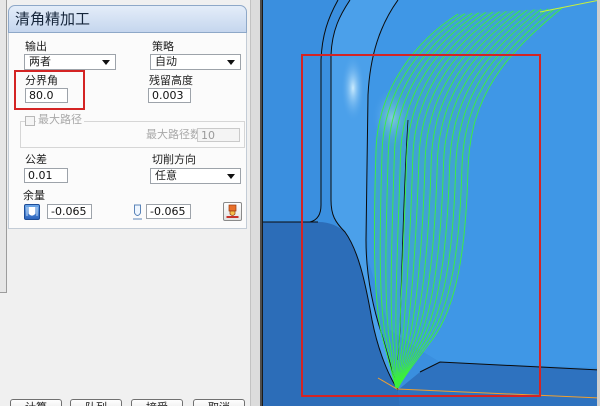 The width and height of the screenshot is (600, 406). What do you see at coordinates (36, 46) in the screenshot?
I see `output-label: 输出` at bounding box center [36, 46].